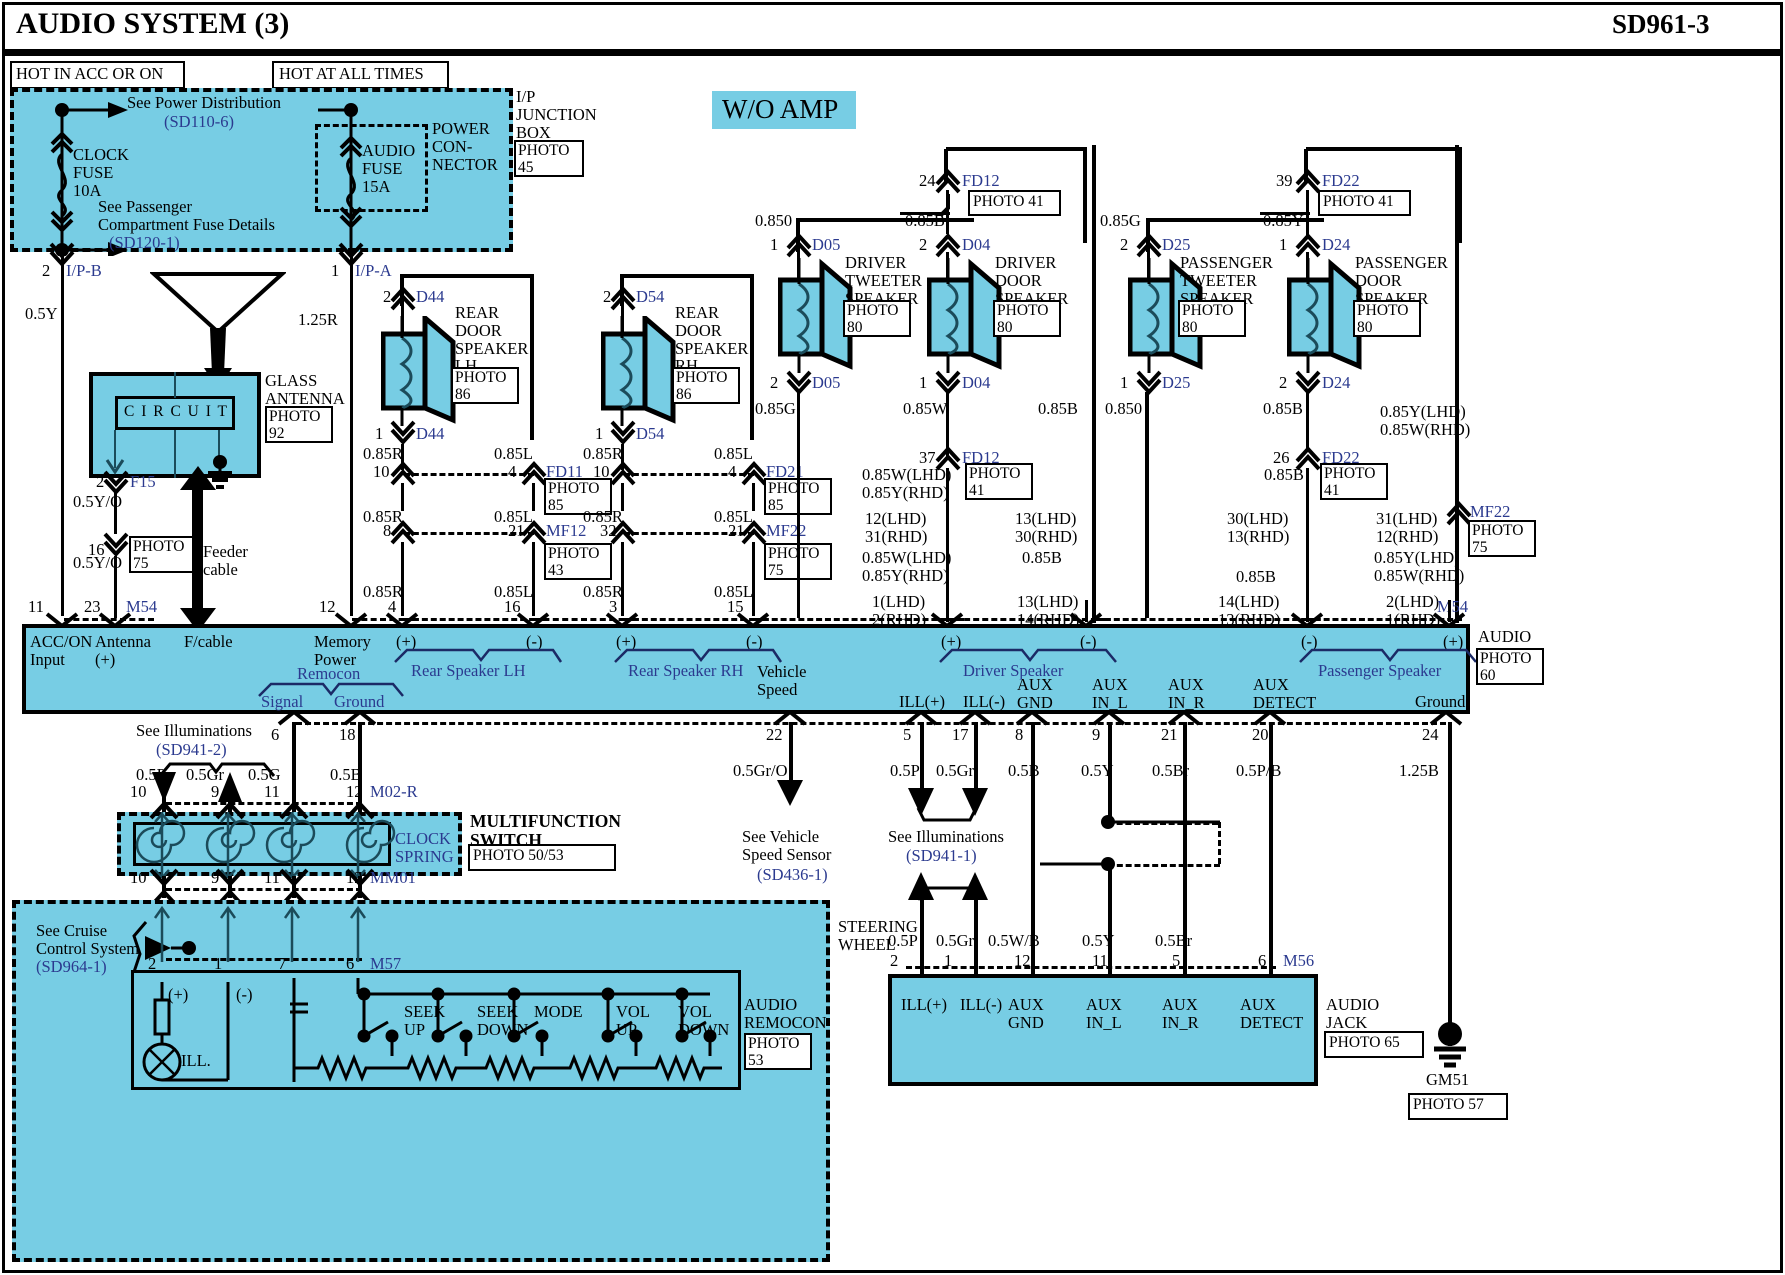 The width and height of the screenshot is (1785, 1275). I want to click on d25-in-wire-label: 0.85G, so click(1120, 220).